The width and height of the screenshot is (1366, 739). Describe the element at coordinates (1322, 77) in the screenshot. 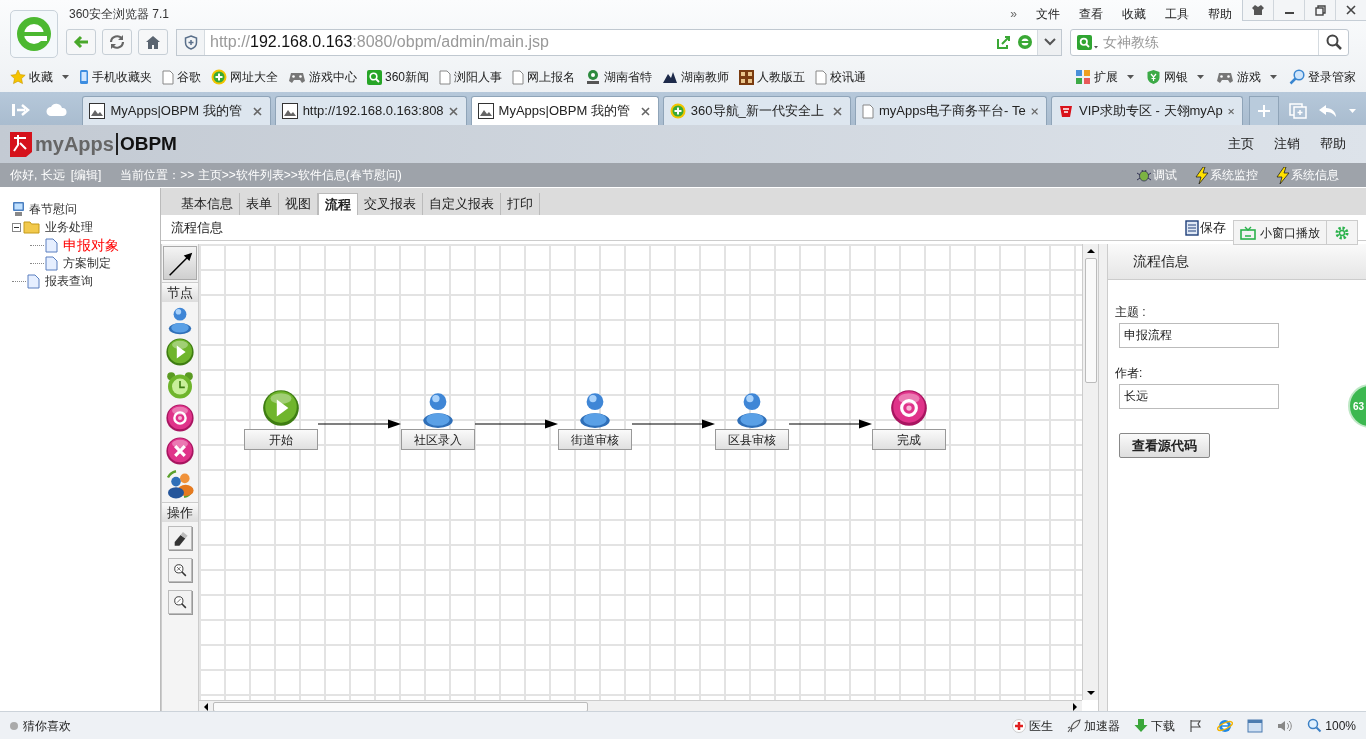

I see `toolbar-item: 登录管家` at that location.